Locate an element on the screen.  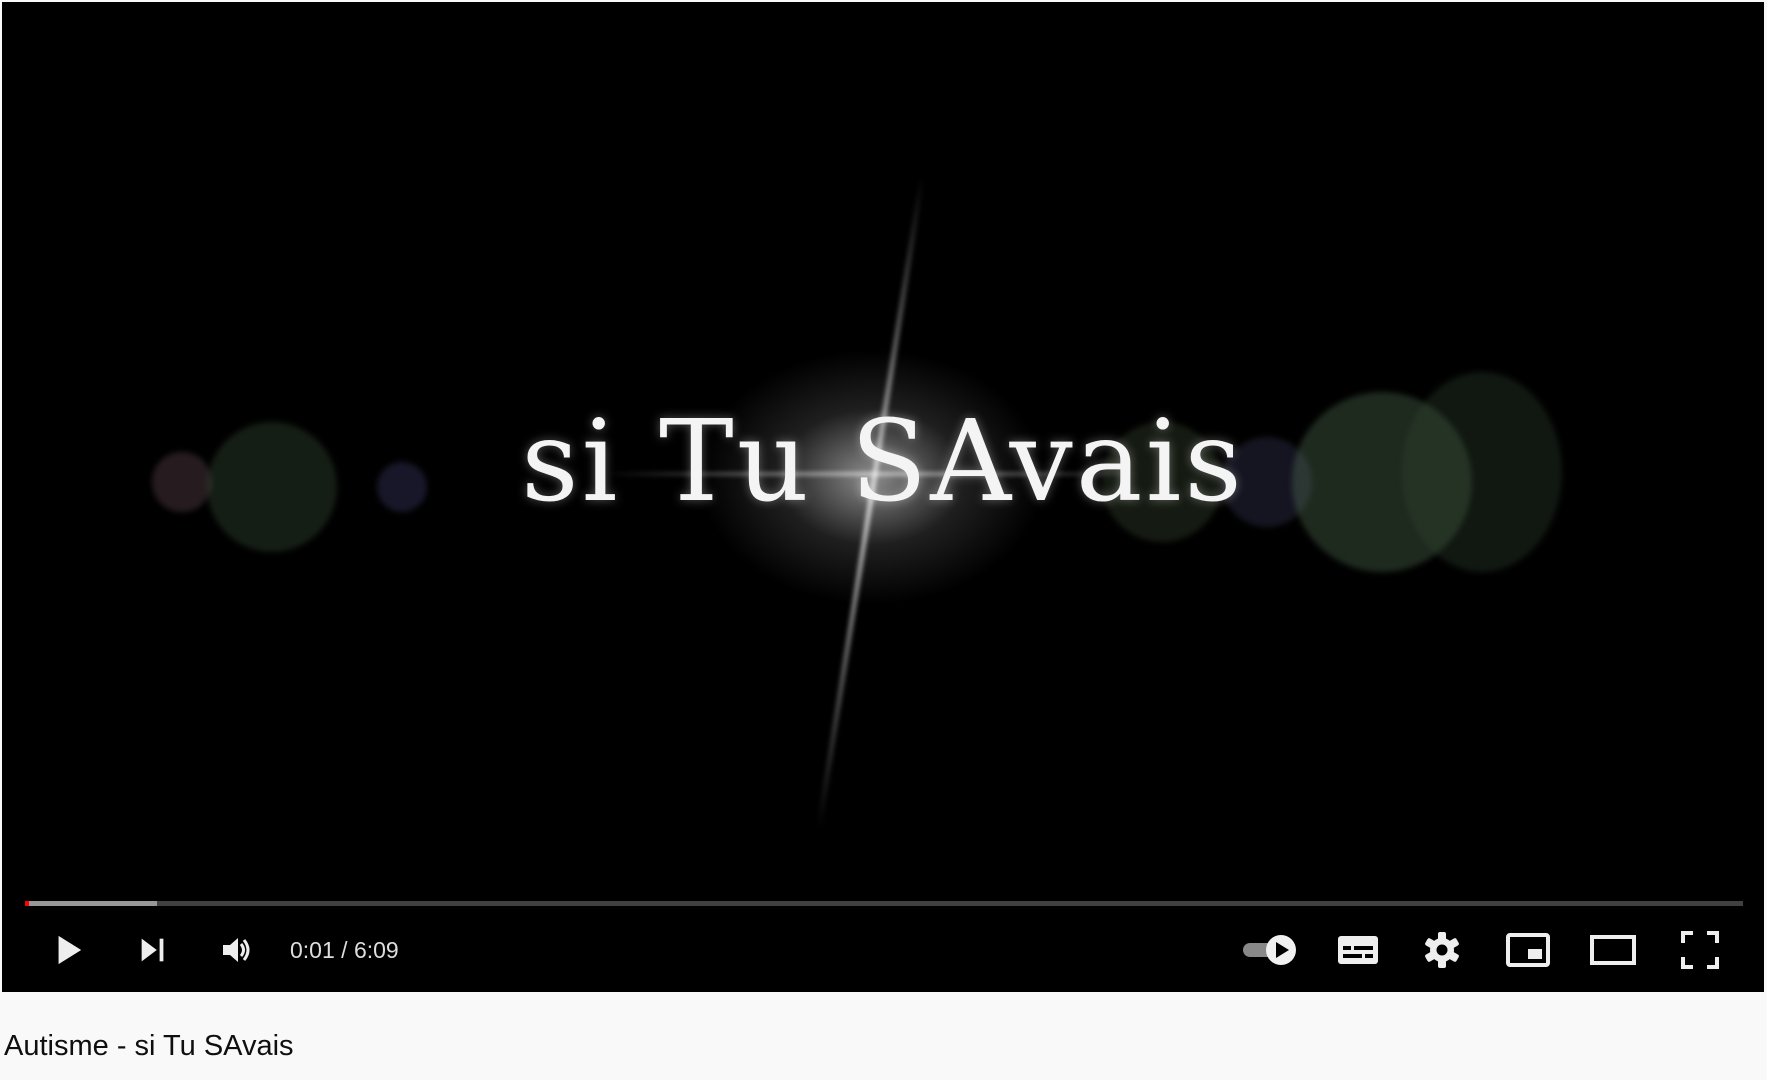
settings-button is located at coordinates (1442, 950).